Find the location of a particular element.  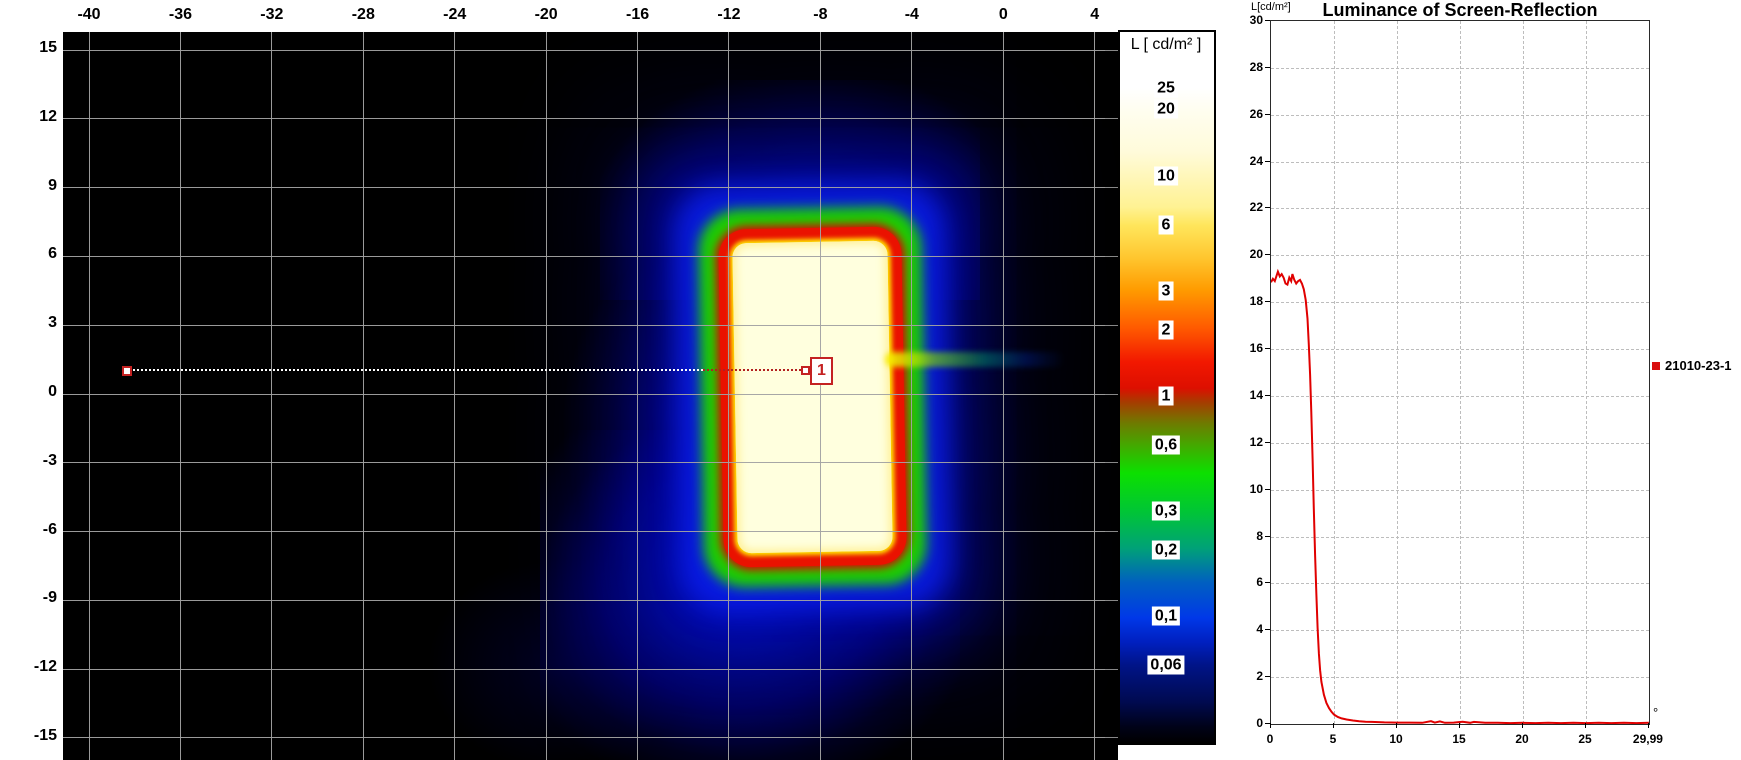

chart-y-tick-label: 22 is located at coordinates (1256, 207).